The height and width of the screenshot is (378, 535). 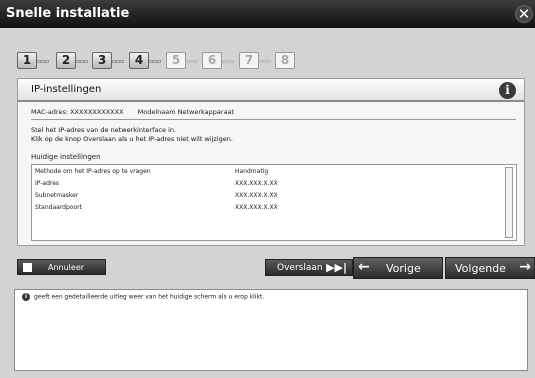 I want to click on step-number: 8, so click(x=285, y=60).